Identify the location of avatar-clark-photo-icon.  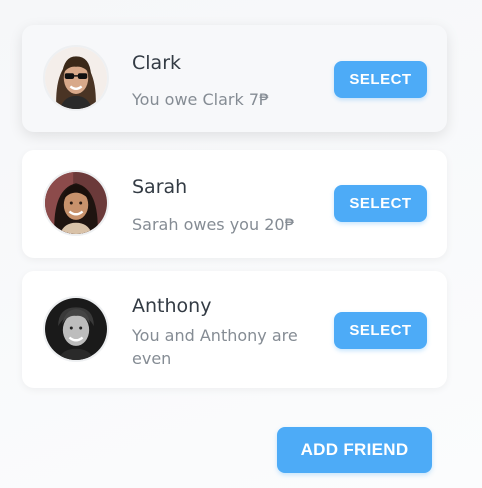
(76, 78).